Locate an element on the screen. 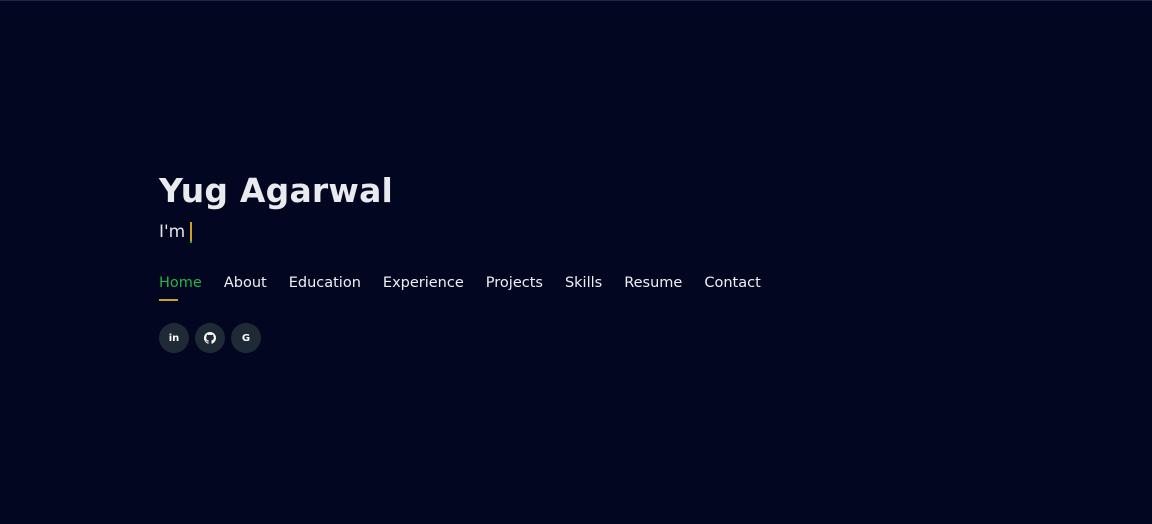 The image size is (1152, 524). nav-item-resume: Resume is located at coordinates (653, 283).